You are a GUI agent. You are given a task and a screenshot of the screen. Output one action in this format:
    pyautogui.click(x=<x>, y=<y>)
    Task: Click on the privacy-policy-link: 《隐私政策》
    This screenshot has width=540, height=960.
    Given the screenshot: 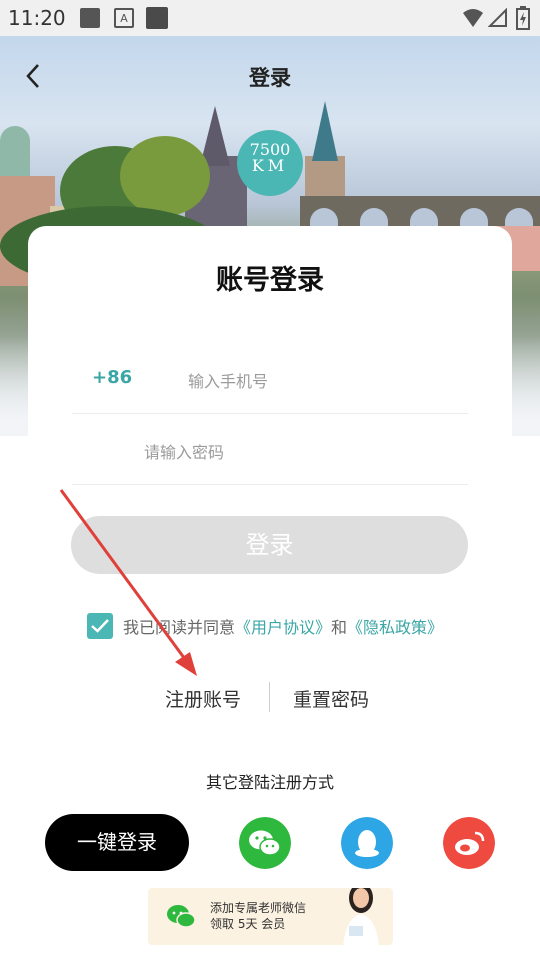 What is the action you would take?
    pyautogui.click(x=395, y=626)
    